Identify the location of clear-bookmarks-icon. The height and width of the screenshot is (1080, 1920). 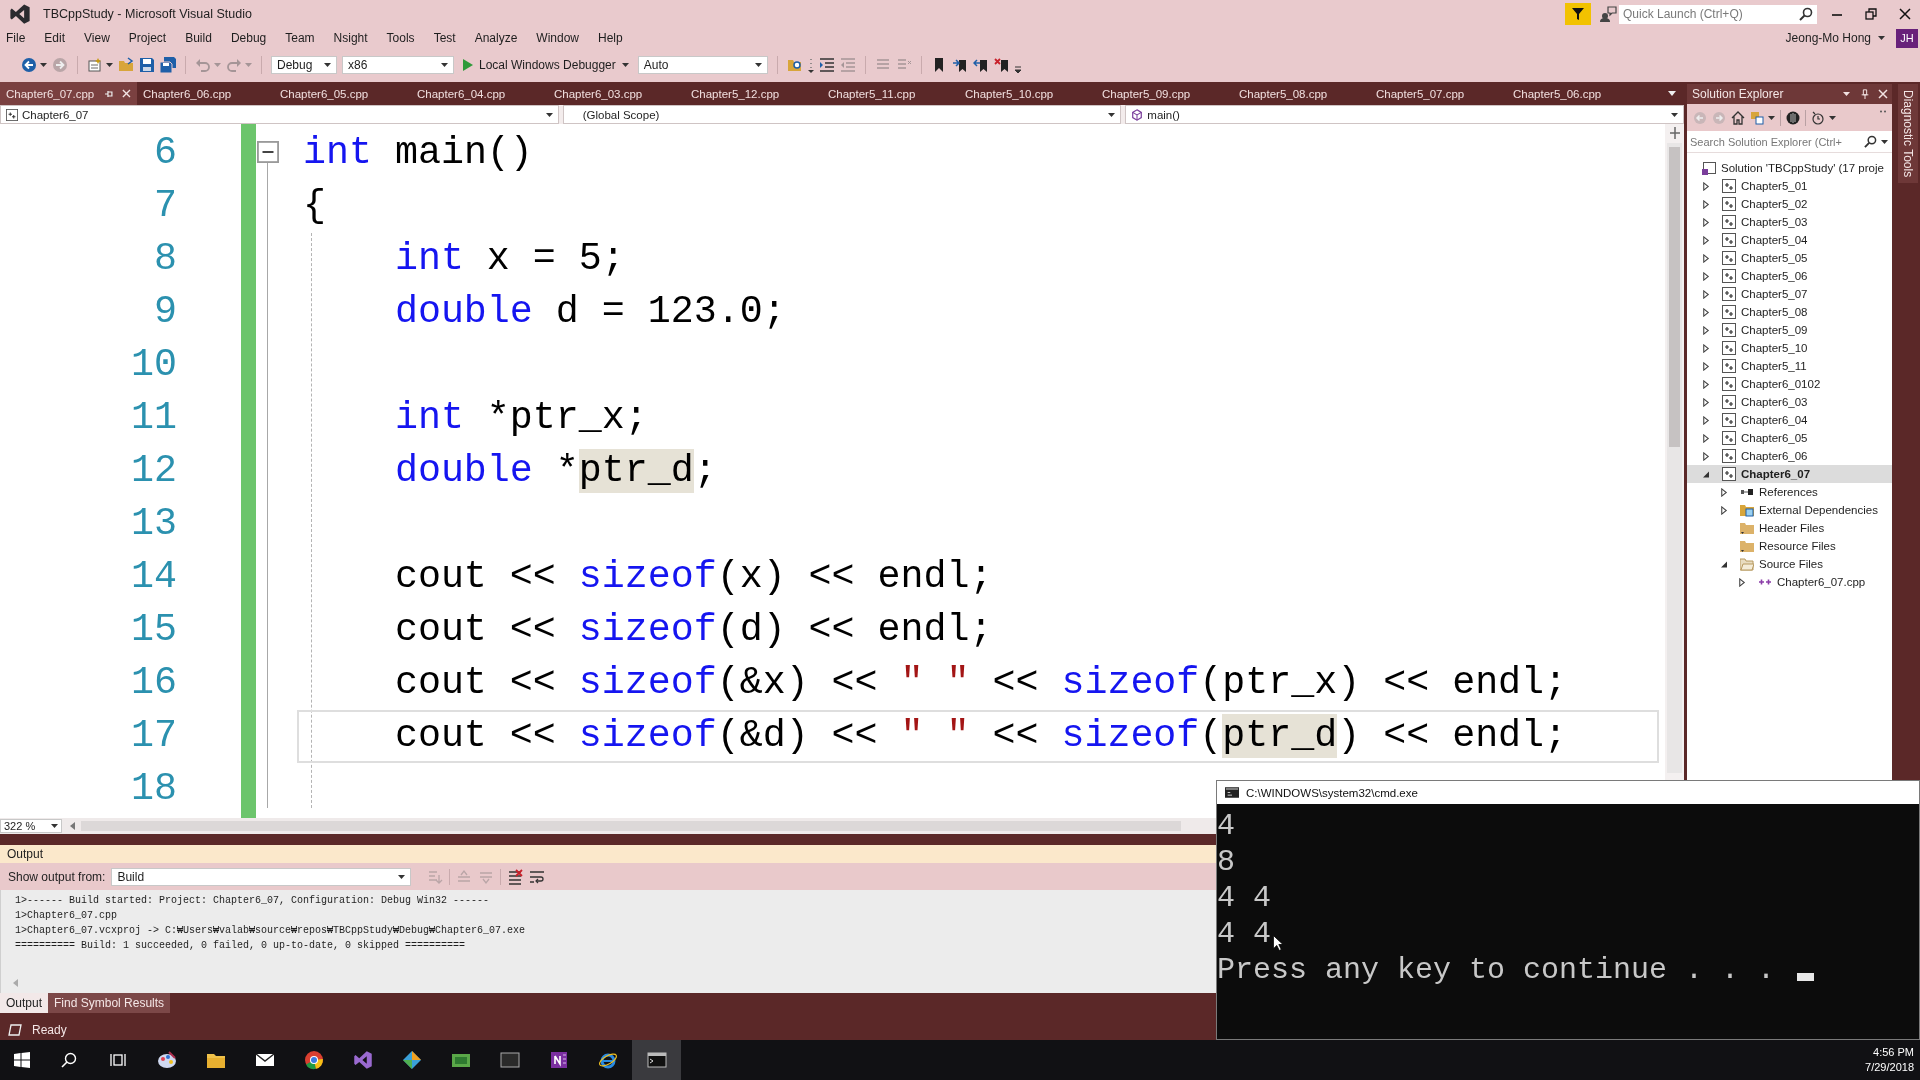
(1001, 65).